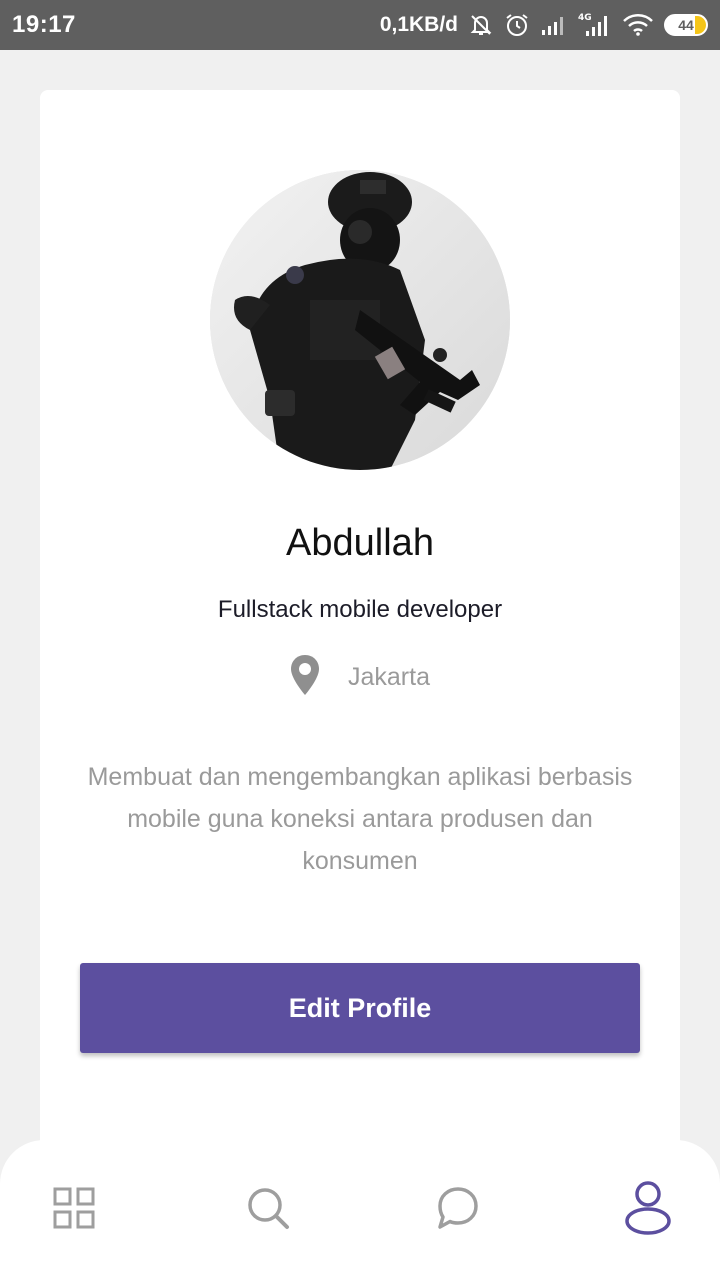 This screenshot has height=1280, width=720. What do you see at coordinates (595, 25) in the screenshot?
I see `4g-signal-icon: 4G` at bounding box center [595, 25].